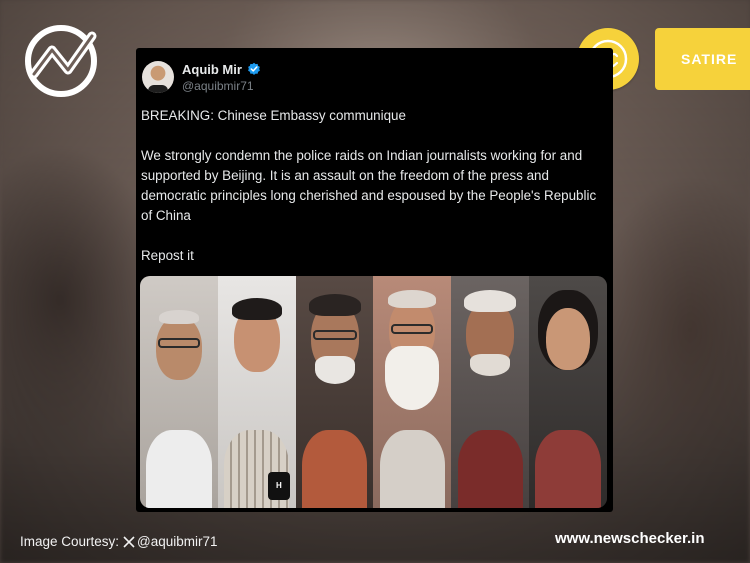  Describe the element at coordinates (129, 541) in the screenshot. I see `x-logo-icon` at that location.